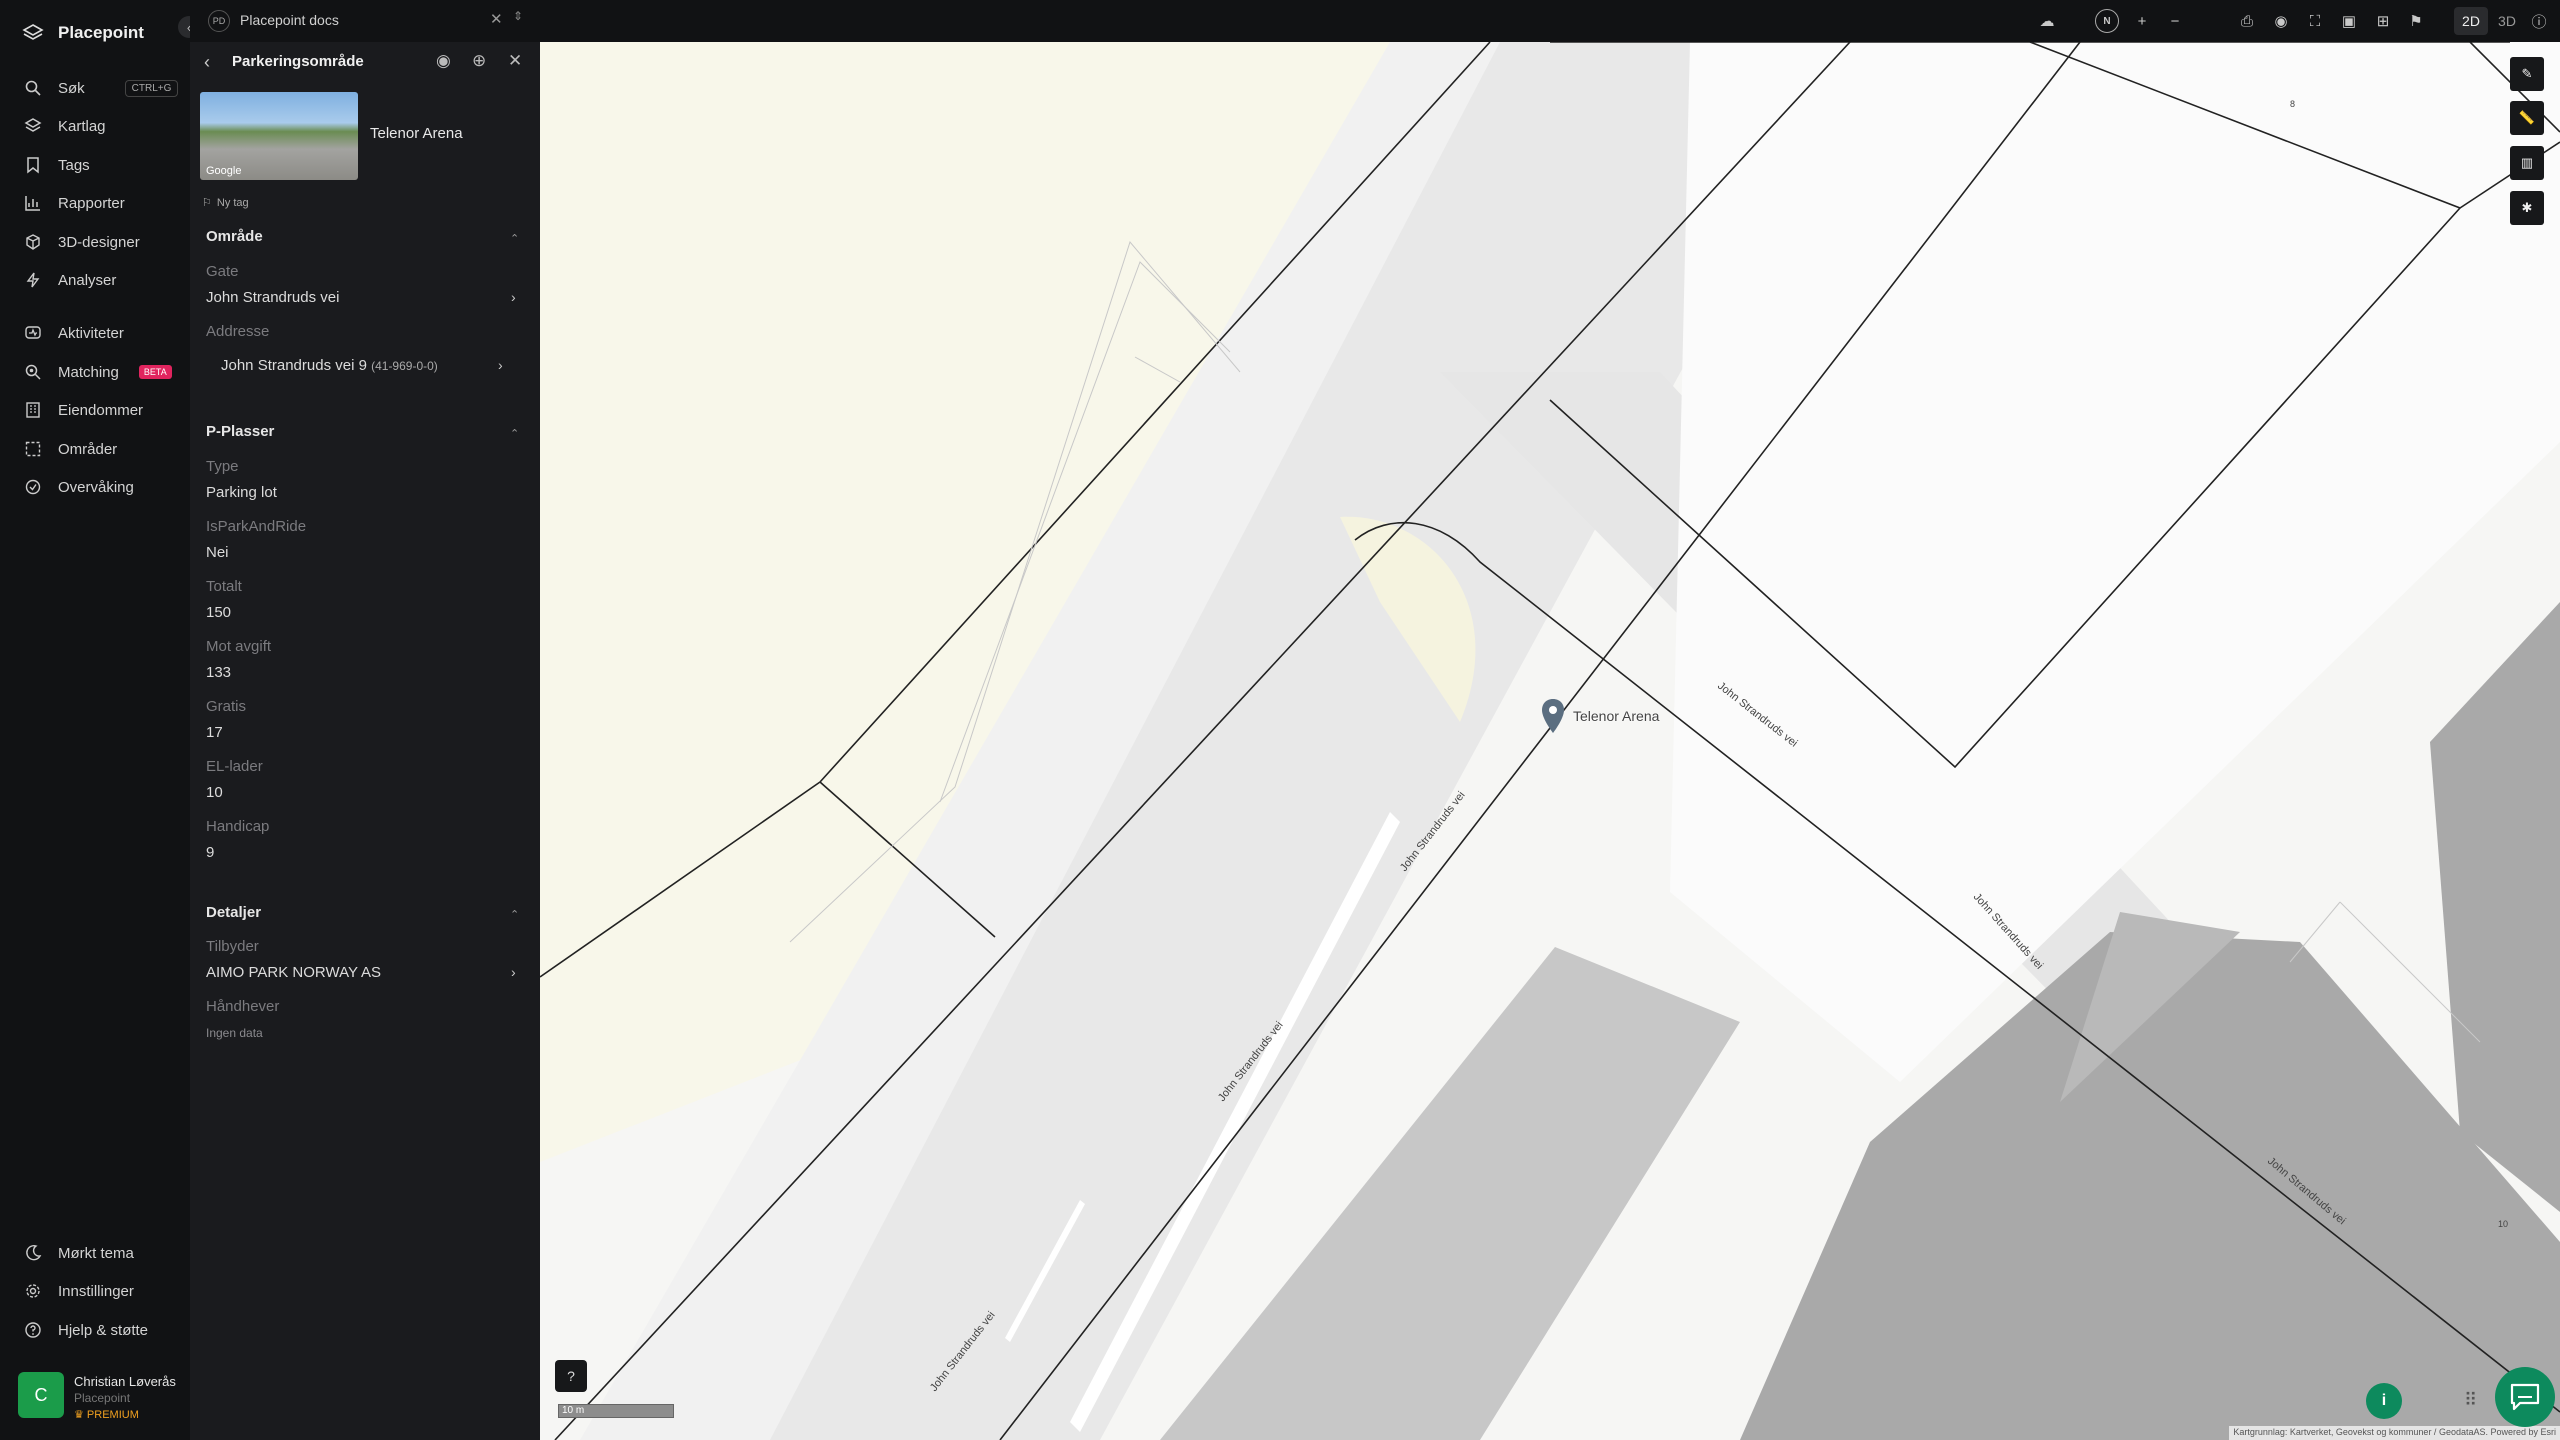  I want to click on grid-icon: ⊞, so click(2383, 21).